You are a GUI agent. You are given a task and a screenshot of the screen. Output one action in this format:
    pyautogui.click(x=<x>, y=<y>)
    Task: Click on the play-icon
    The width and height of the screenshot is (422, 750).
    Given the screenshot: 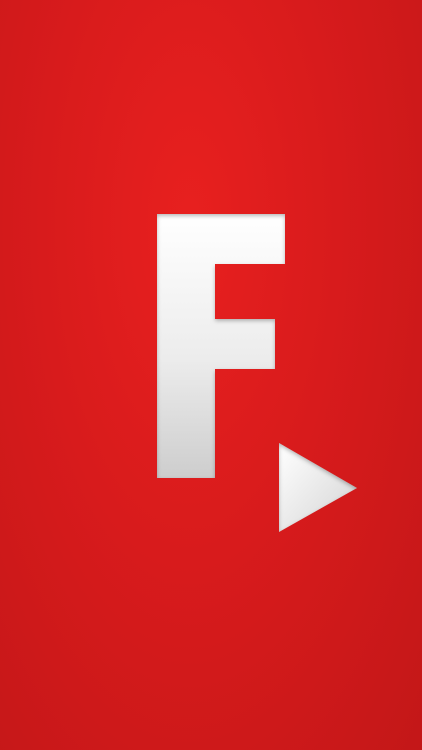 What is the action you would take?
    pyautogui.click(x=318, y=487)
    